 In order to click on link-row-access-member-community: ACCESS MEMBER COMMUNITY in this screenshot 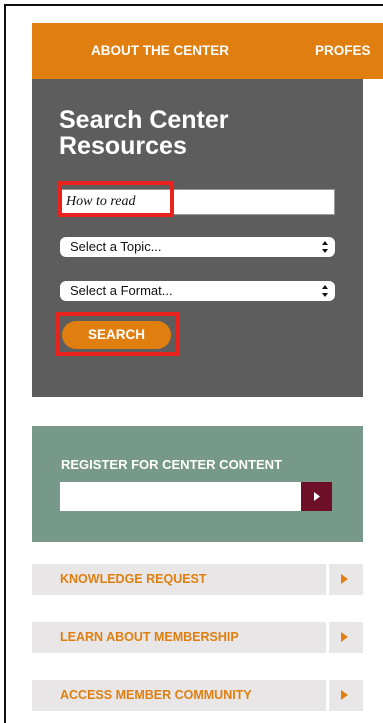, I will do `click(197, 695)`.